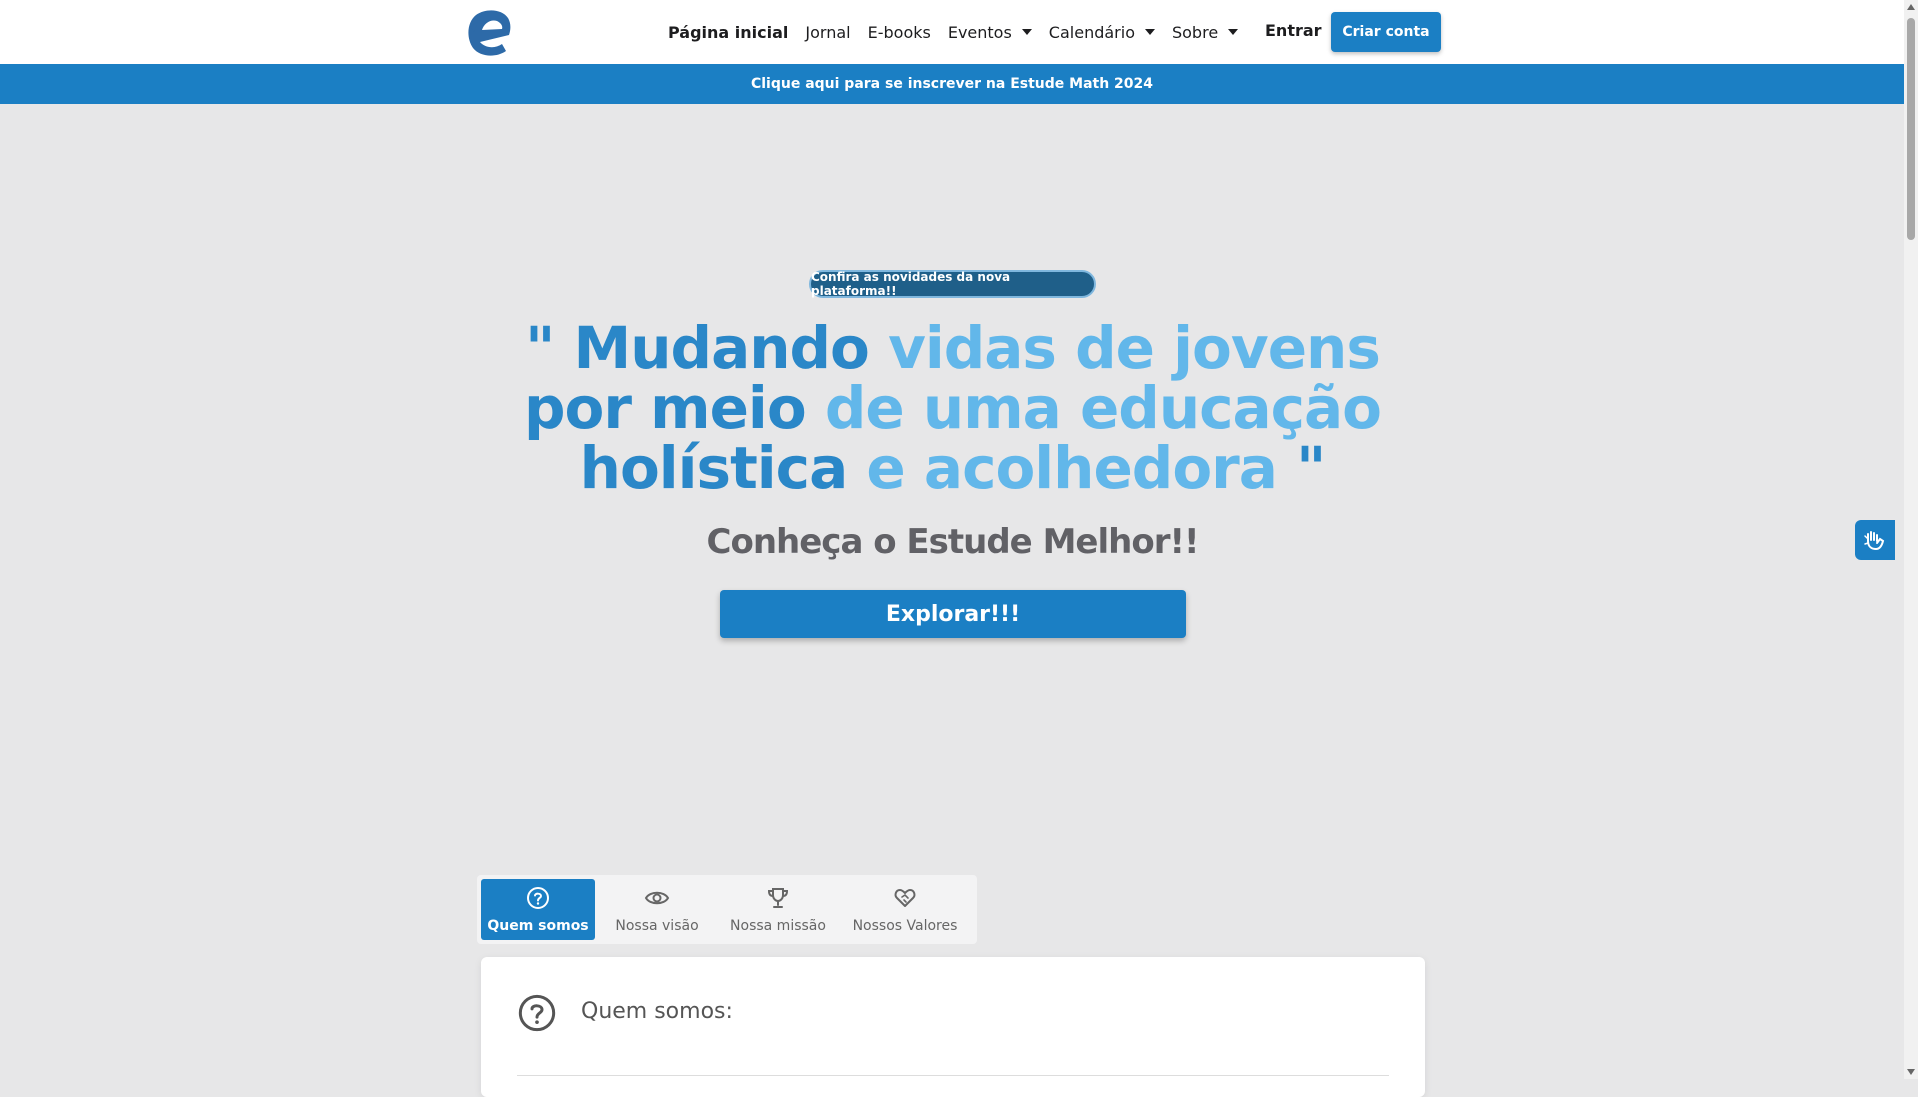 Image resolution: width=1918 pixels, height=1097 pixels. What do you see at coordinates (1911, 129) in the screenshot?
I see `scroll-thumb` at bounding box center [1911, 129].